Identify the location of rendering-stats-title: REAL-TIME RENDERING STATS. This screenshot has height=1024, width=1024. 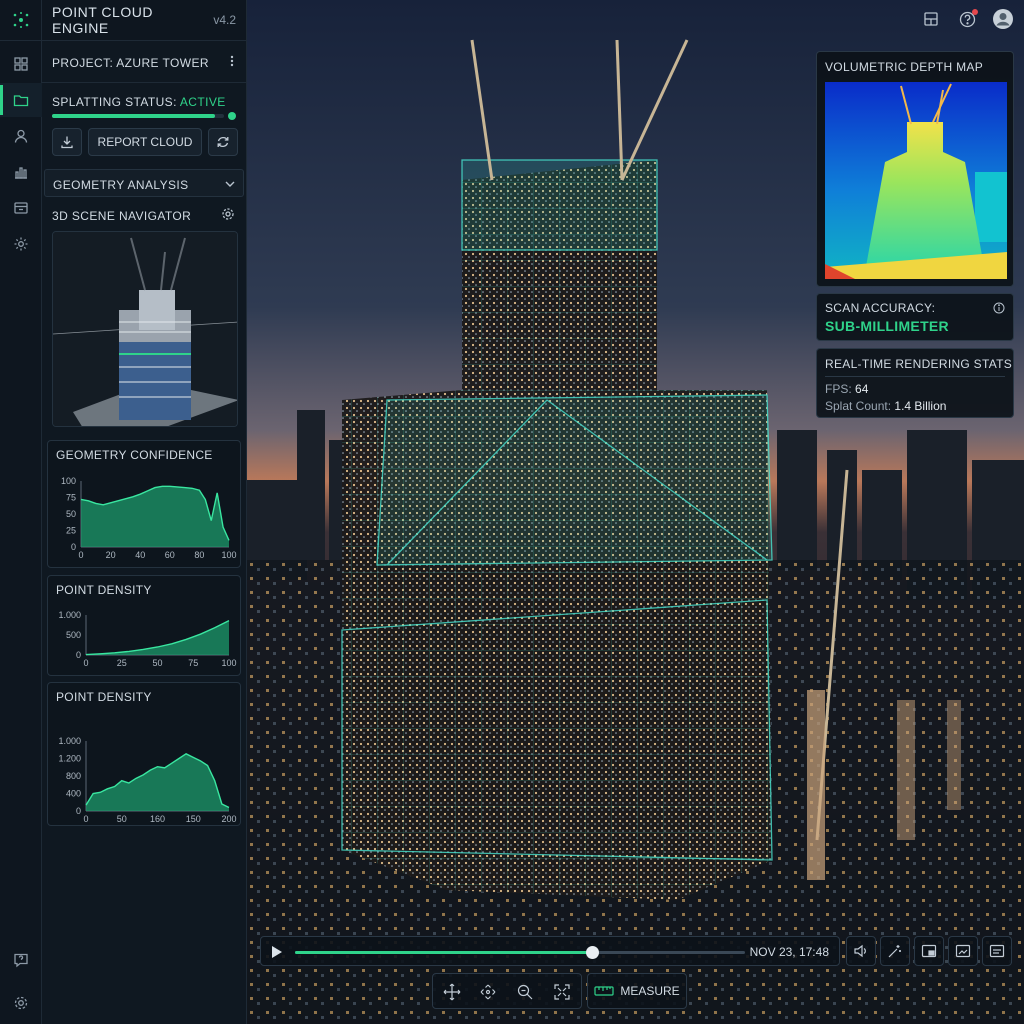
(919, 364).